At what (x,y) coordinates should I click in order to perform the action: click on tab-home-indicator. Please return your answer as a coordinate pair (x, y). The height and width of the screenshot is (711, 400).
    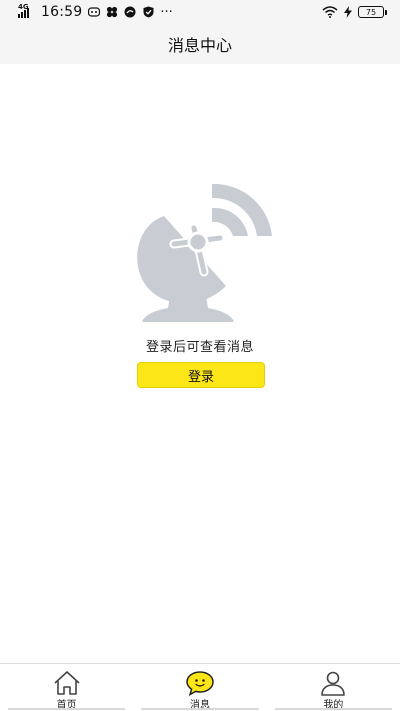
    Looking at the image, I should click on (67, 709).